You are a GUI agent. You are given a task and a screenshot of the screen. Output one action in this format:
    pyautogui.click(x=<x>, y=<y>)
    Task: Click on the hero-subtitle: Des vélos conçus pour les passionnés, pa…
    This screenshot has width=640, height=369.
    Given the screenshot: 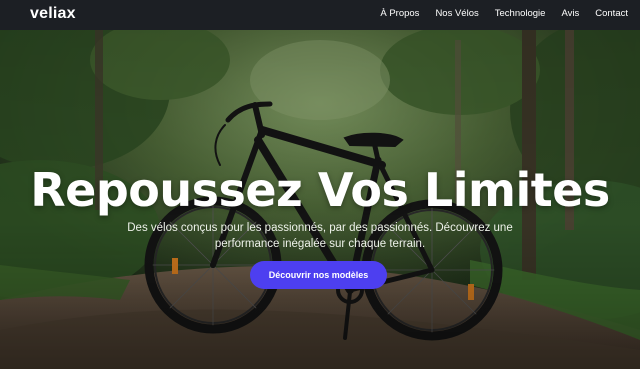 What is the action you would take?
    pyautogui.click(x=320, y=236)
    